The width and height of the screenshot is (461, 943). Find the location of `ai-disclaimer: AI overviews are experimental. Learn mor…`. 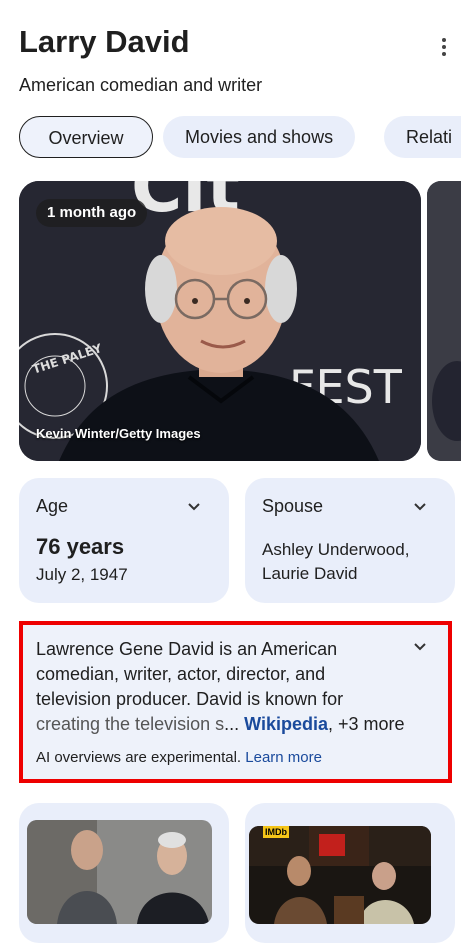

ai-disclaimer: AI overviews are experimental. Learn mor… is located at coordinates (179, 757).